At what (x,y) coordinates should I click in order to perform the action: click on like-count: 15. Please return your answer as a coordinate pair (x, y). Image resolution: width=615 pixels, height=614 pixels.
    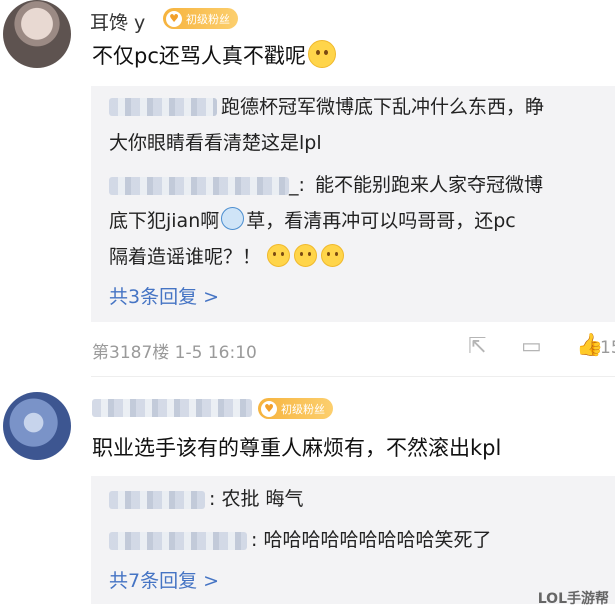
    Looking at the image, I should click on (607, 348).